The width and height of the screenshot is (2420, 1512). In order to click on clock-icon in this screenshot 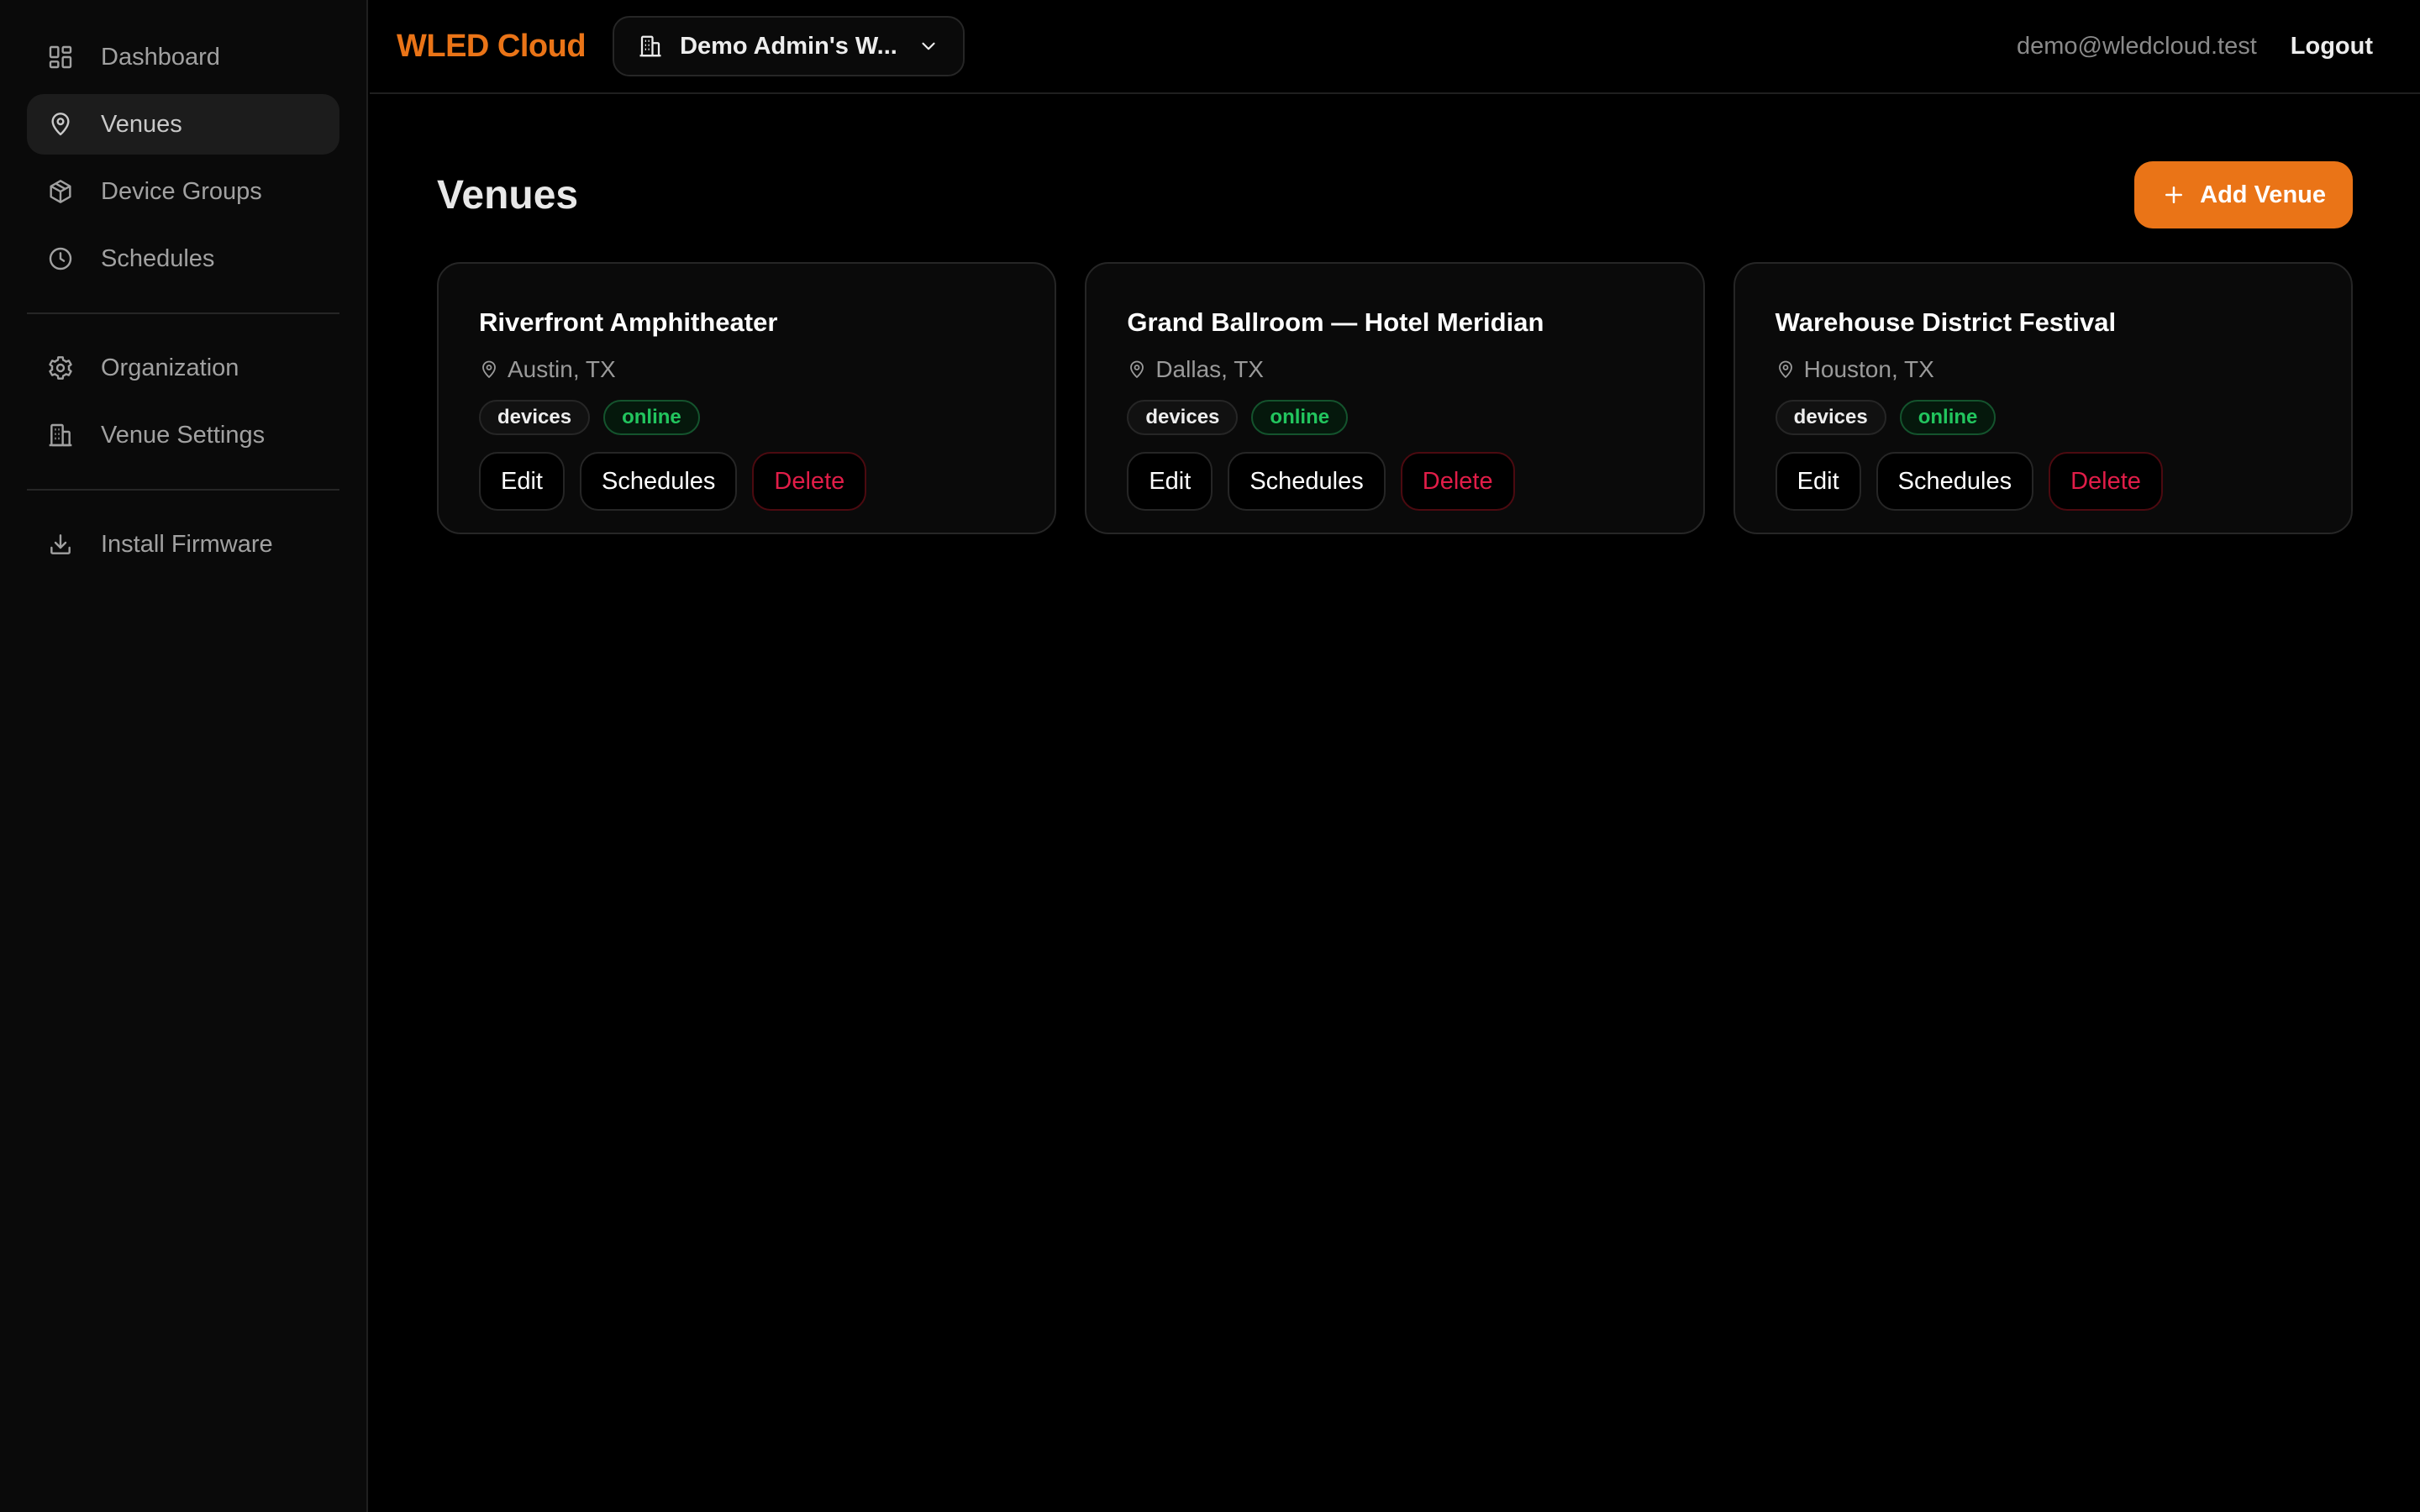, I will do `click(60, 258)`.